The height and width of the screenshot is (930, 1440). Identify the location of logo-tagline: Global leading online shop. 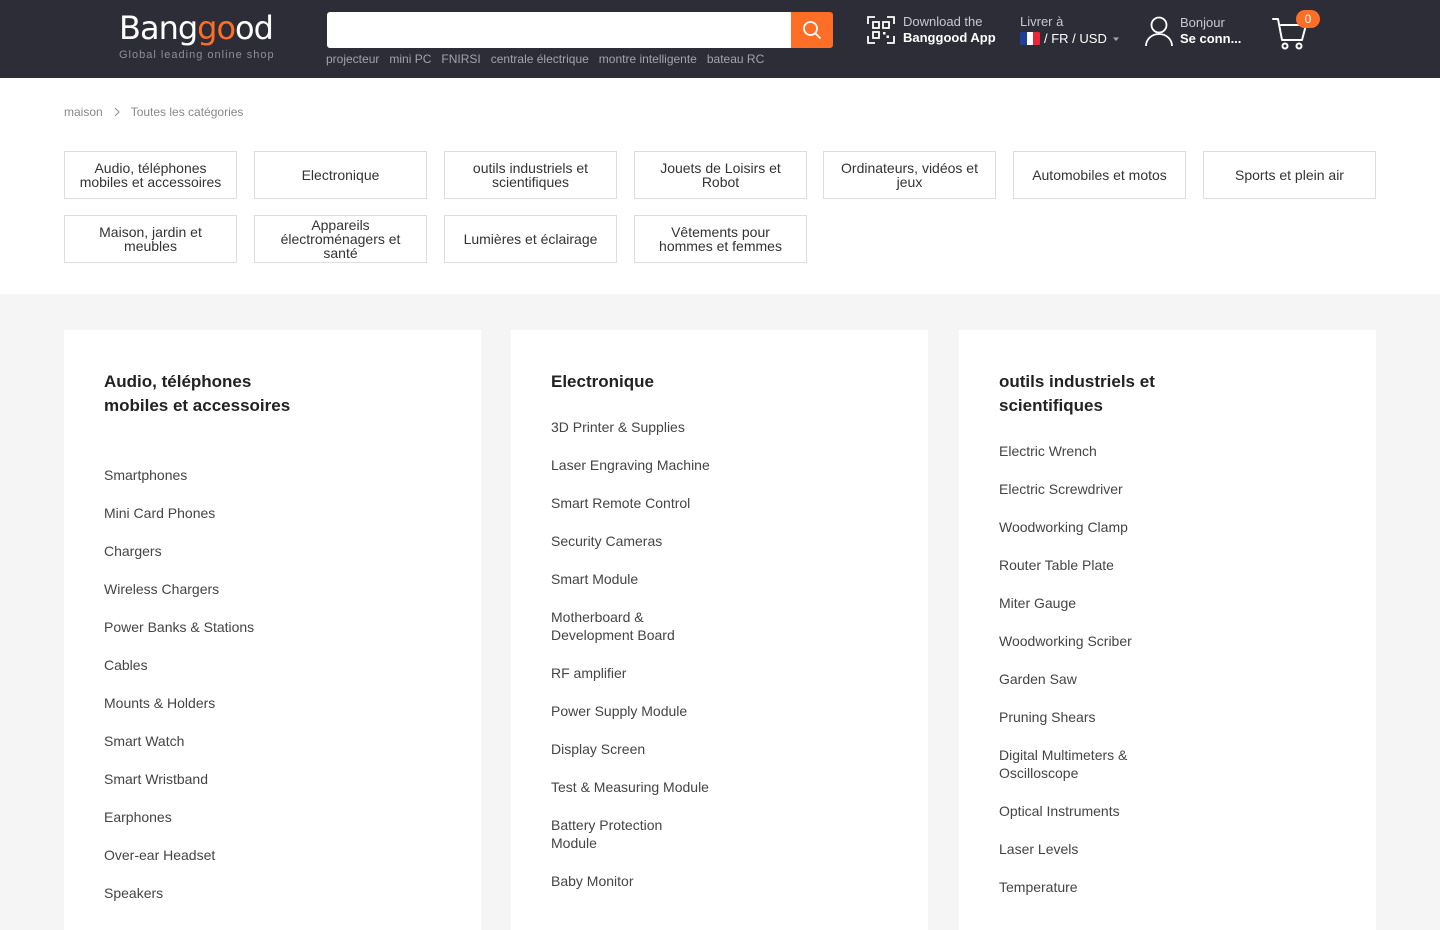
(197, 55).